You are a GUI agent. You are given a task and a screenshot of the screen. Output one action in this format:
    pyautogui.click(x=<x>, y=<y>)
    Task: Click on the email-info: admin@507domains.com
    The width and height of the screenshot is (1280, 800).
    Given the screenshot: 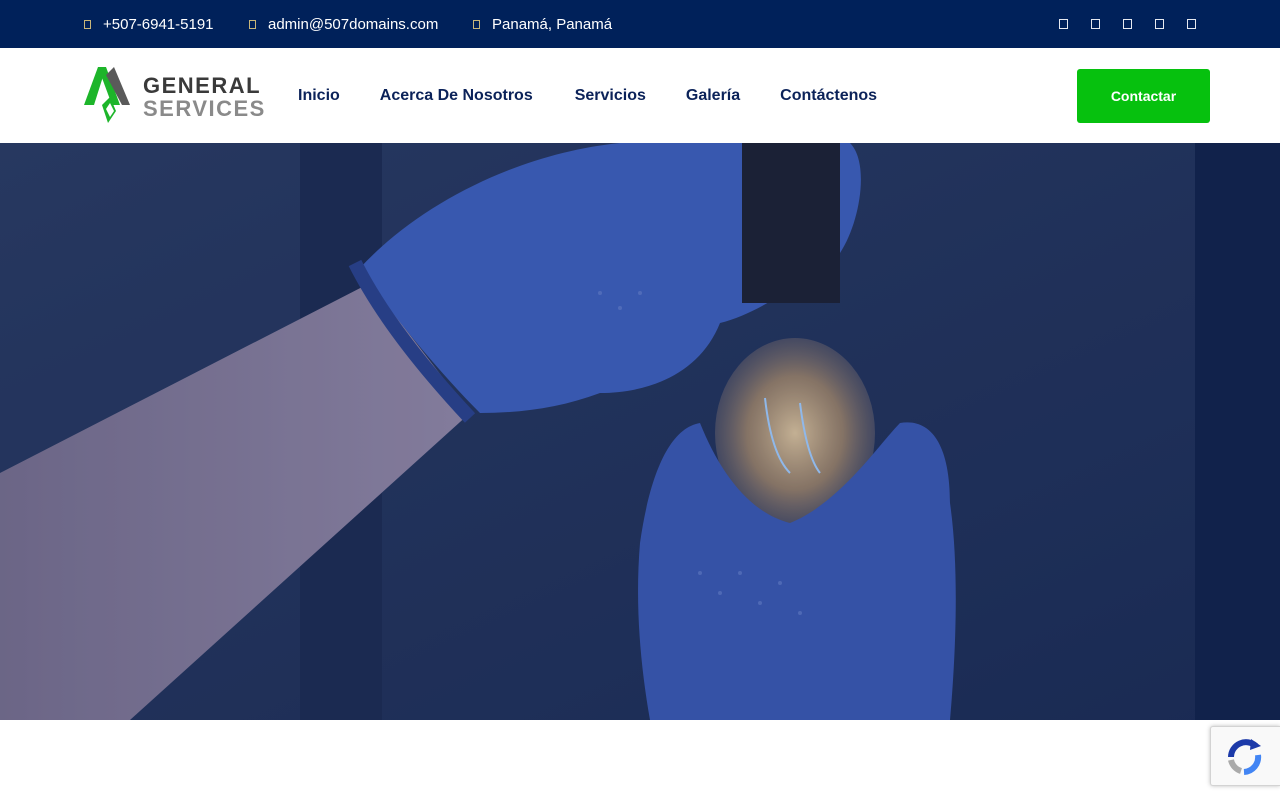 What is the action you would take?
    pyautogui.click(x=343, y=24)
    